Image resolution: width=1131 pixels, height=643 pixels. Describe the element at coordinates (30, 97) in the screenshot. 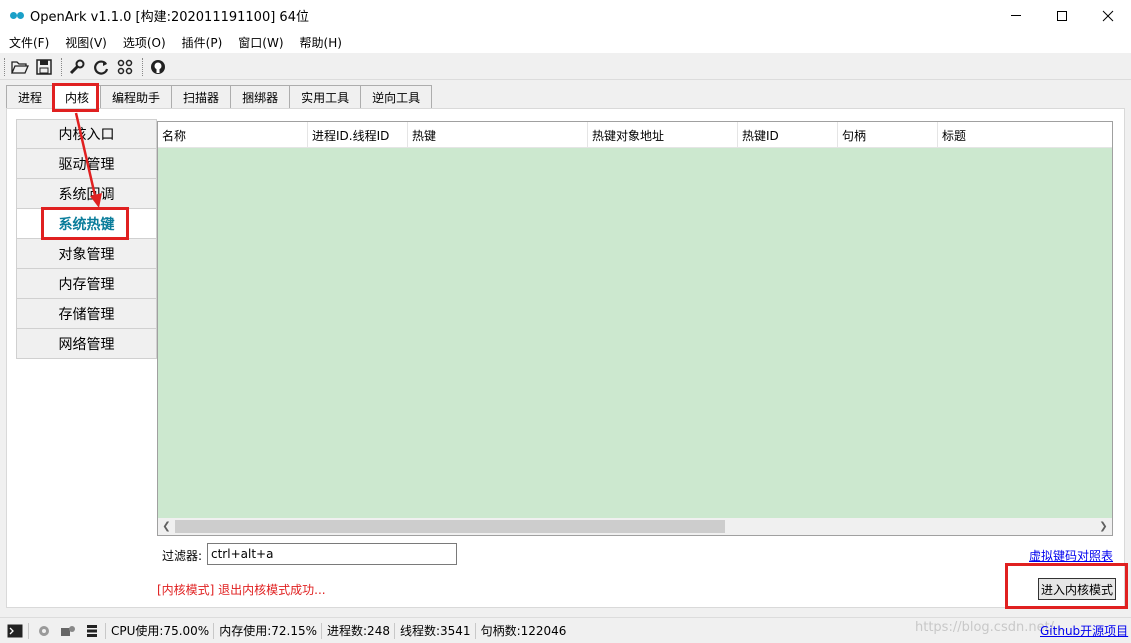

I see `tab-process: 进程` at that location.